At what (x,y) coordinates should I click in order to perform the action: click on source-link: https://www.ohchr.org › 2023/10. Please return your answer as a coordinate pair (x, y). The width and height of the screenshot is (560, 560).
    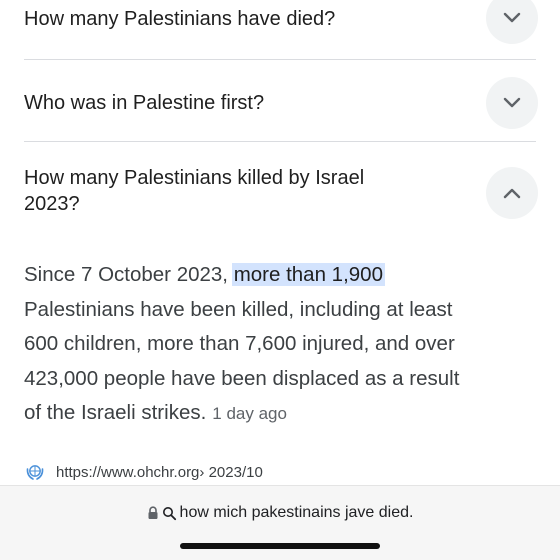
    Looking at the image, I should click on (143, 472).